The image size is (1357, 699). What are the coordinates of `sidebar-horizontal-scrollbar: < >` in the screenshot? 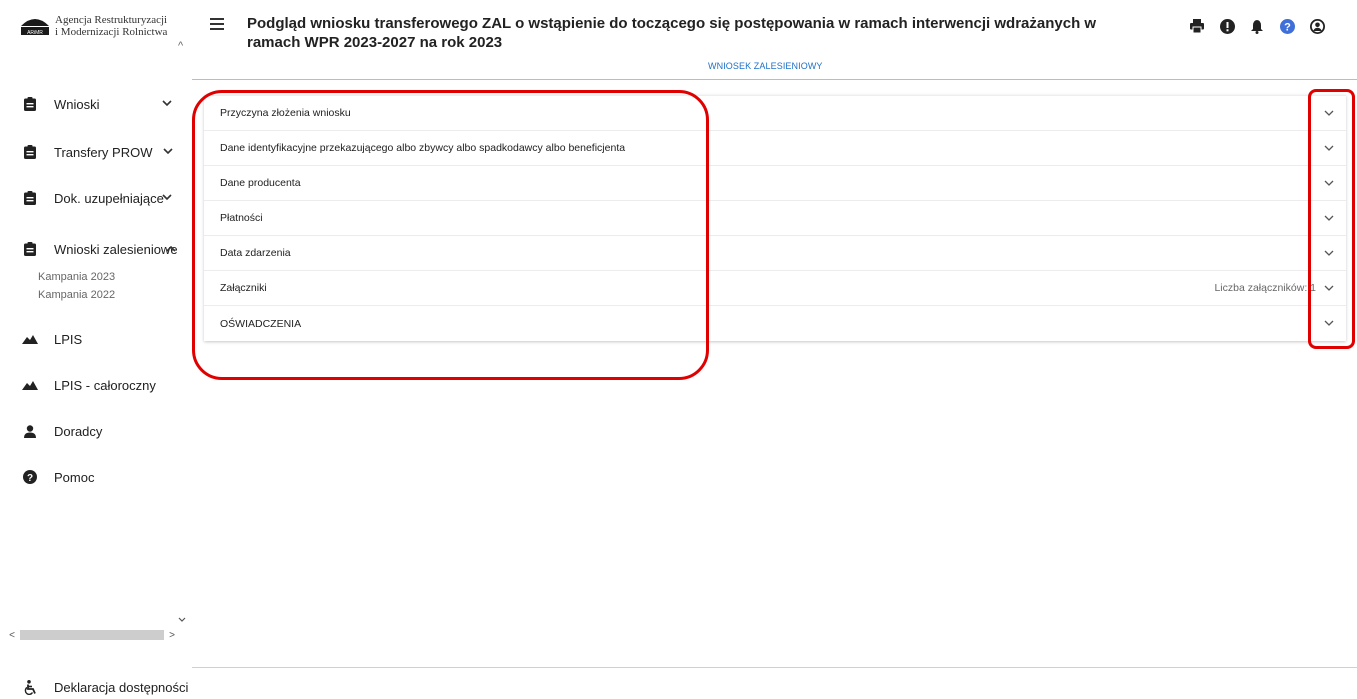 It's located at (92, 635).